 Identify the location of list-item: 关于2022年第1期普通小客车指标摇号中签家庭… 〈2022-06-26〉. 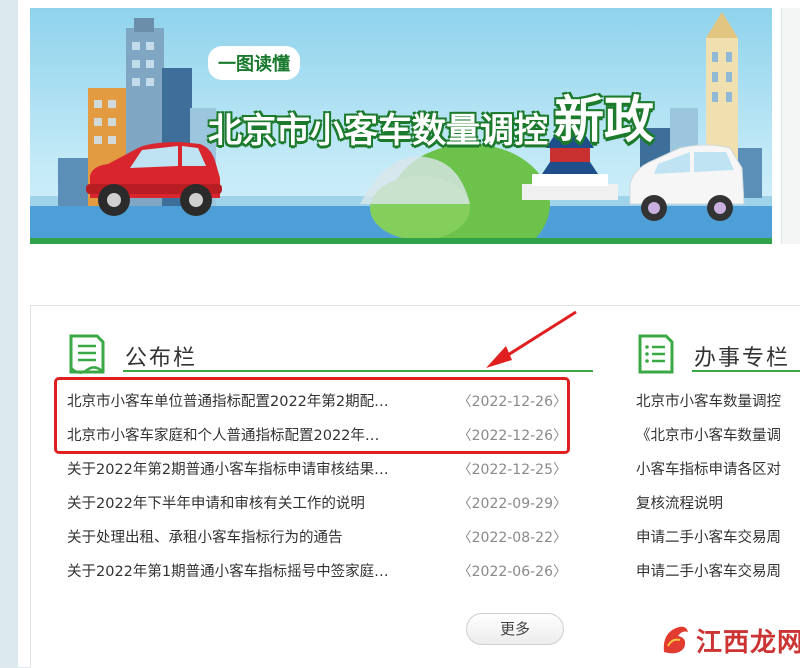
(317, 573).